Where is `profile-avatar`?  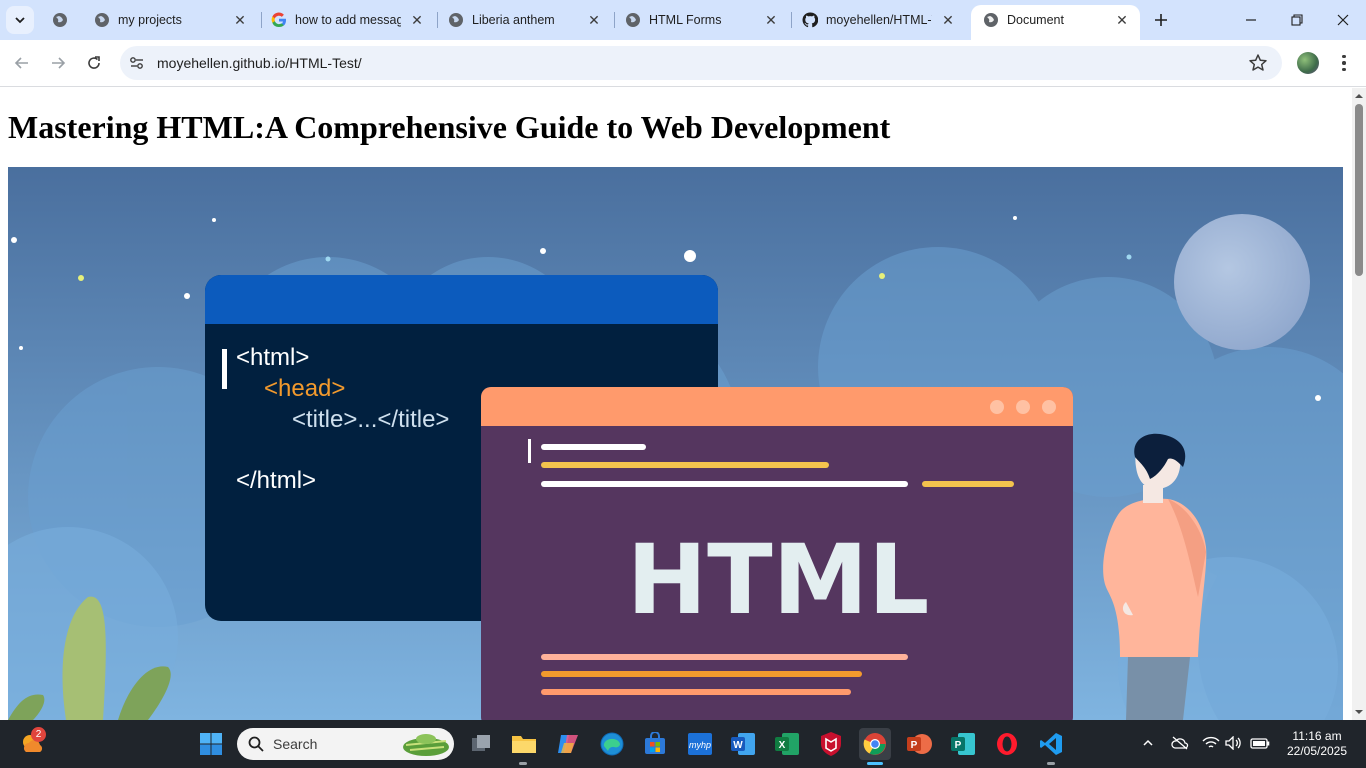
profile-avatar is located at coordinates (1308, 63).